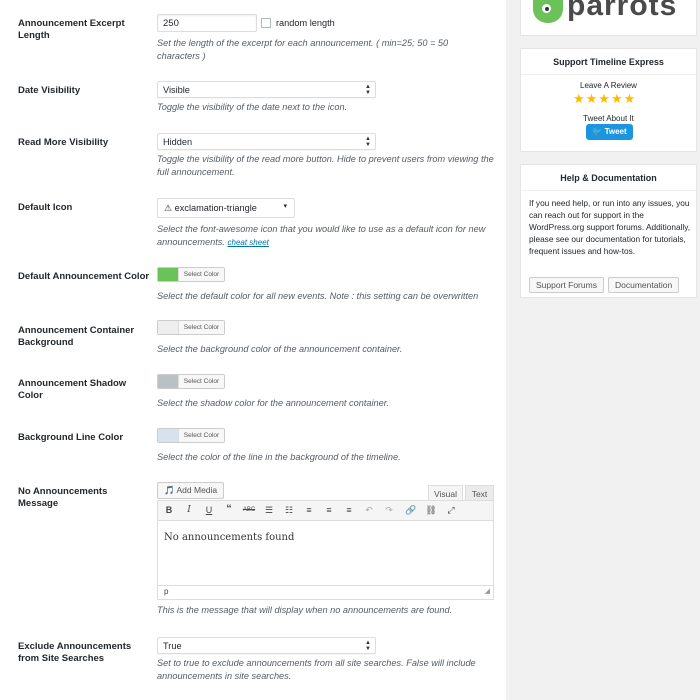 The height and width of the screenshot is (700, 700). I want to click on field-label: Read More Visibility, so click(63, 142).